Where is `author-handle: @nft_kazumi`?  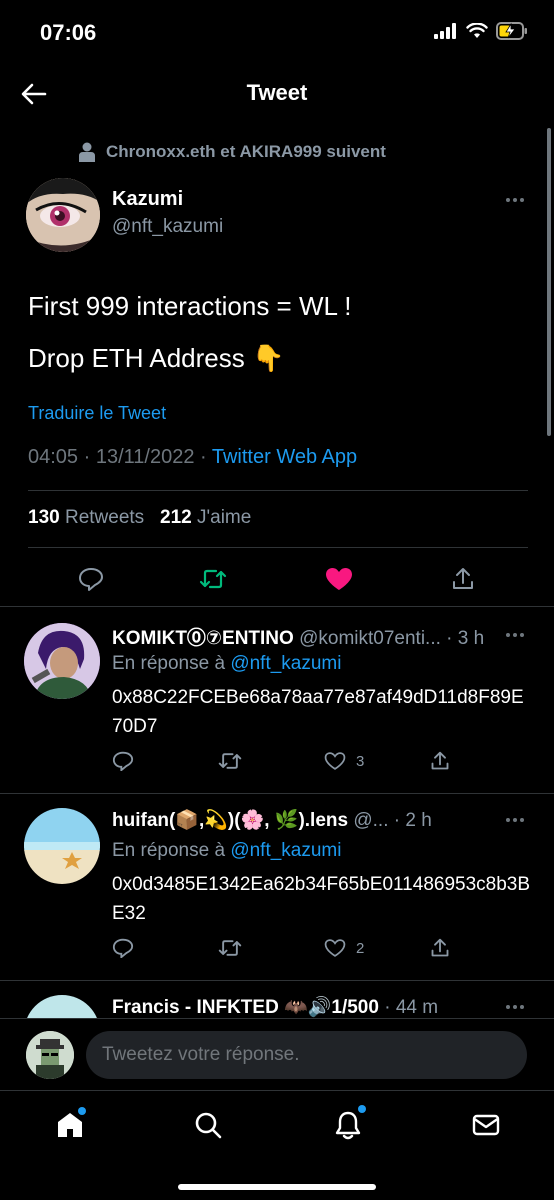
author-handle: @nft_kazumi is located at coordinates (167, 227).